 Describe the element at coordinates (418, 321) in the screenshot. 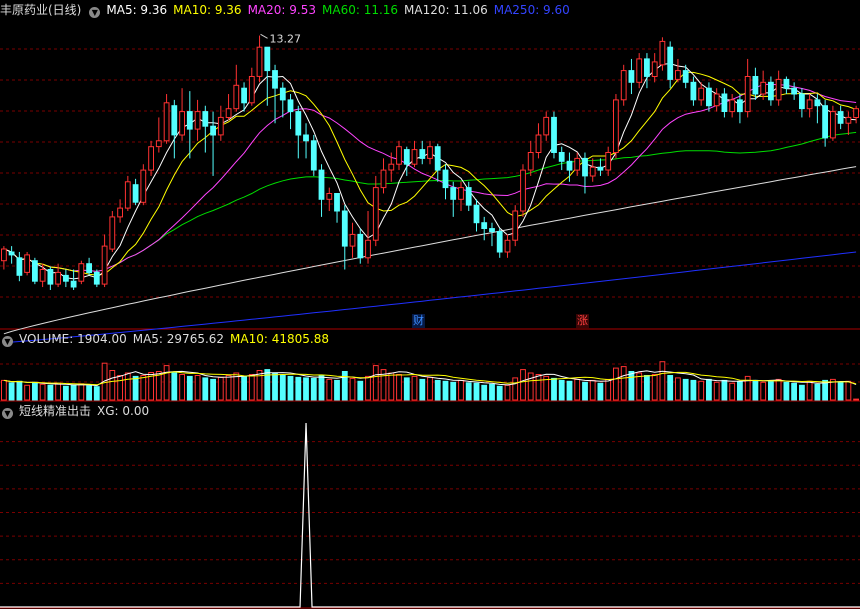

I see `earnings-marker: 财` at that location.